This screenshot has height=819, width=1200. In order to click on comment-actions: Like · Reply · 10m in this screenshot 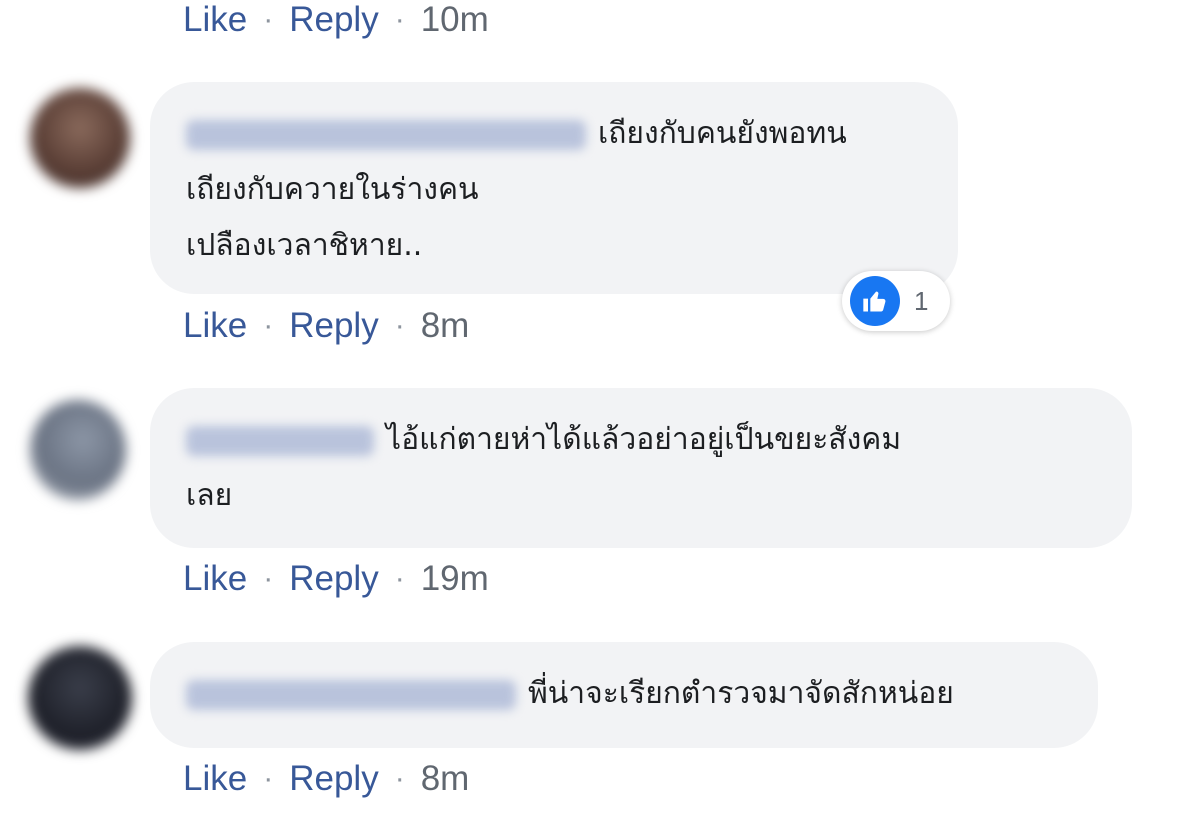, I will do `click(336, 21)`.